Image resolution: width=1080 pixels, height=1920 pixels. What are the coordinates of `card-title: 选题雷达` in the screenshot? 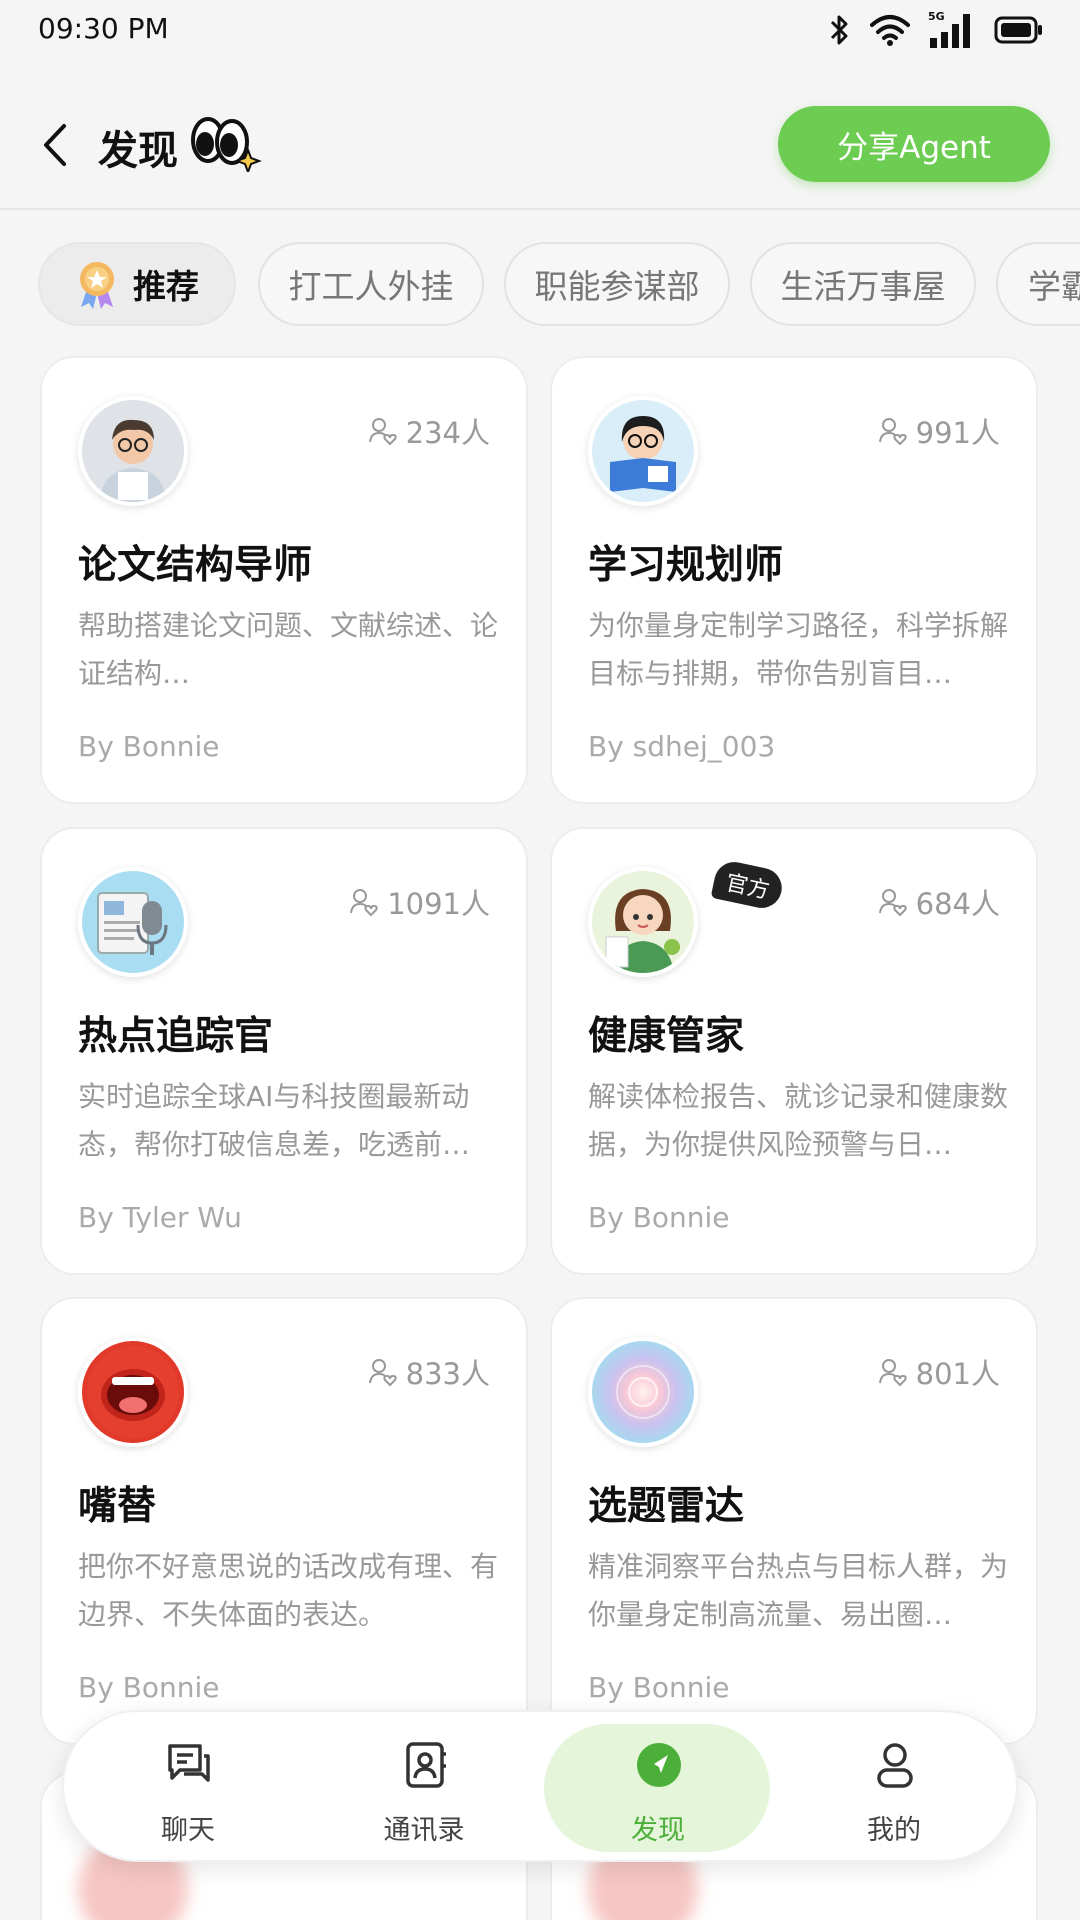 It's located at (666, 1506).